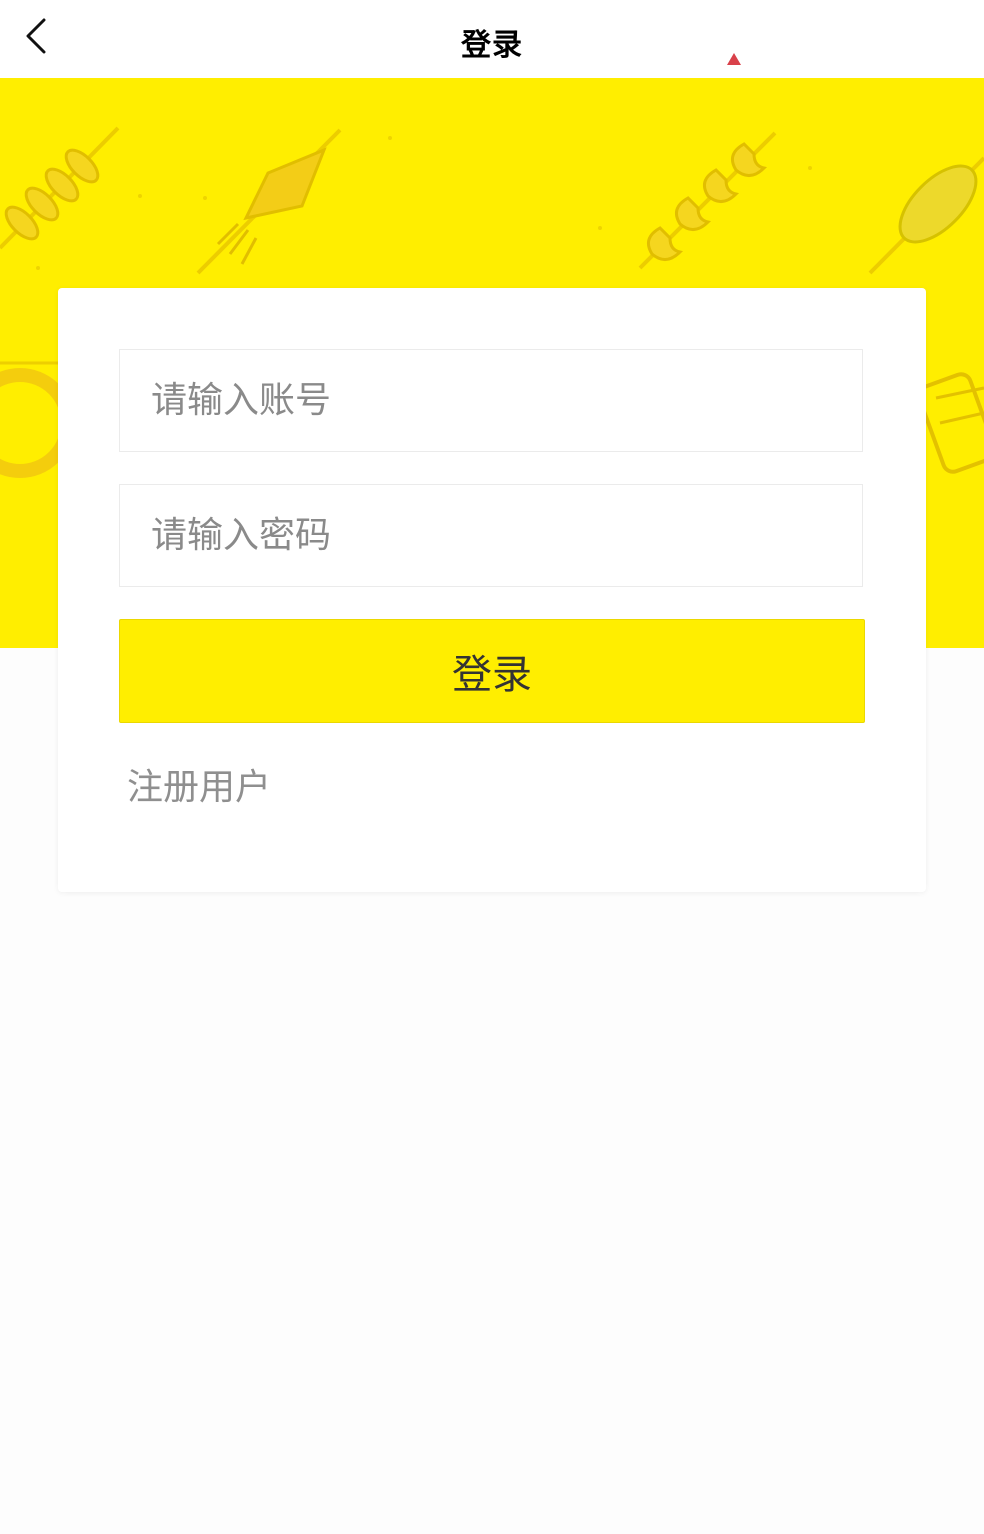 The width and height of the screenshot is (984, 1534). I want to click on password-input, so click(491, 535).